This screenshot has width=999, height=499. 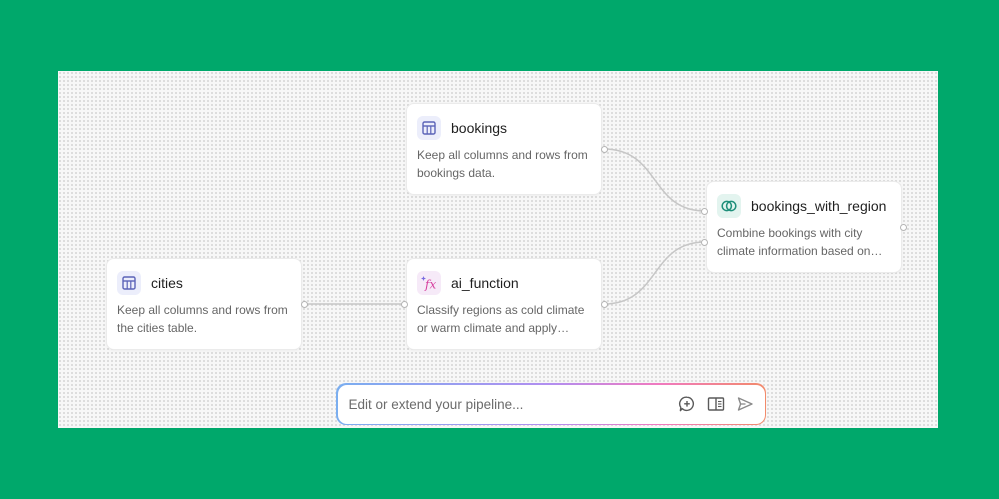 I want to click on book-button, so click(x=716, y=404).